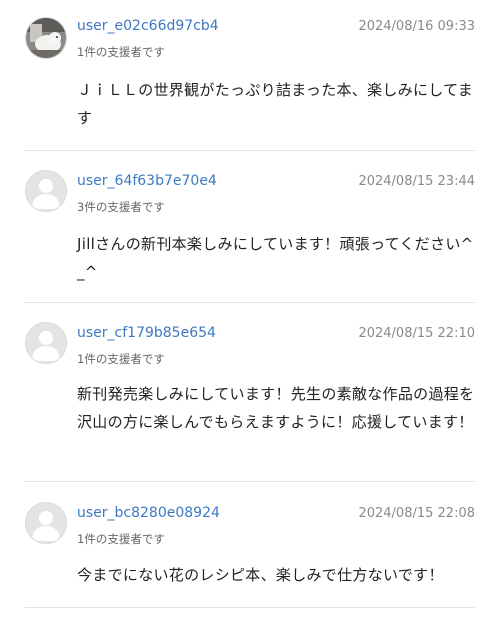  What do you see at coordinates (147, 181) in the screenshot?
I see `username-link: user_64f63b7e70e4` at bounding box center [147, 181].